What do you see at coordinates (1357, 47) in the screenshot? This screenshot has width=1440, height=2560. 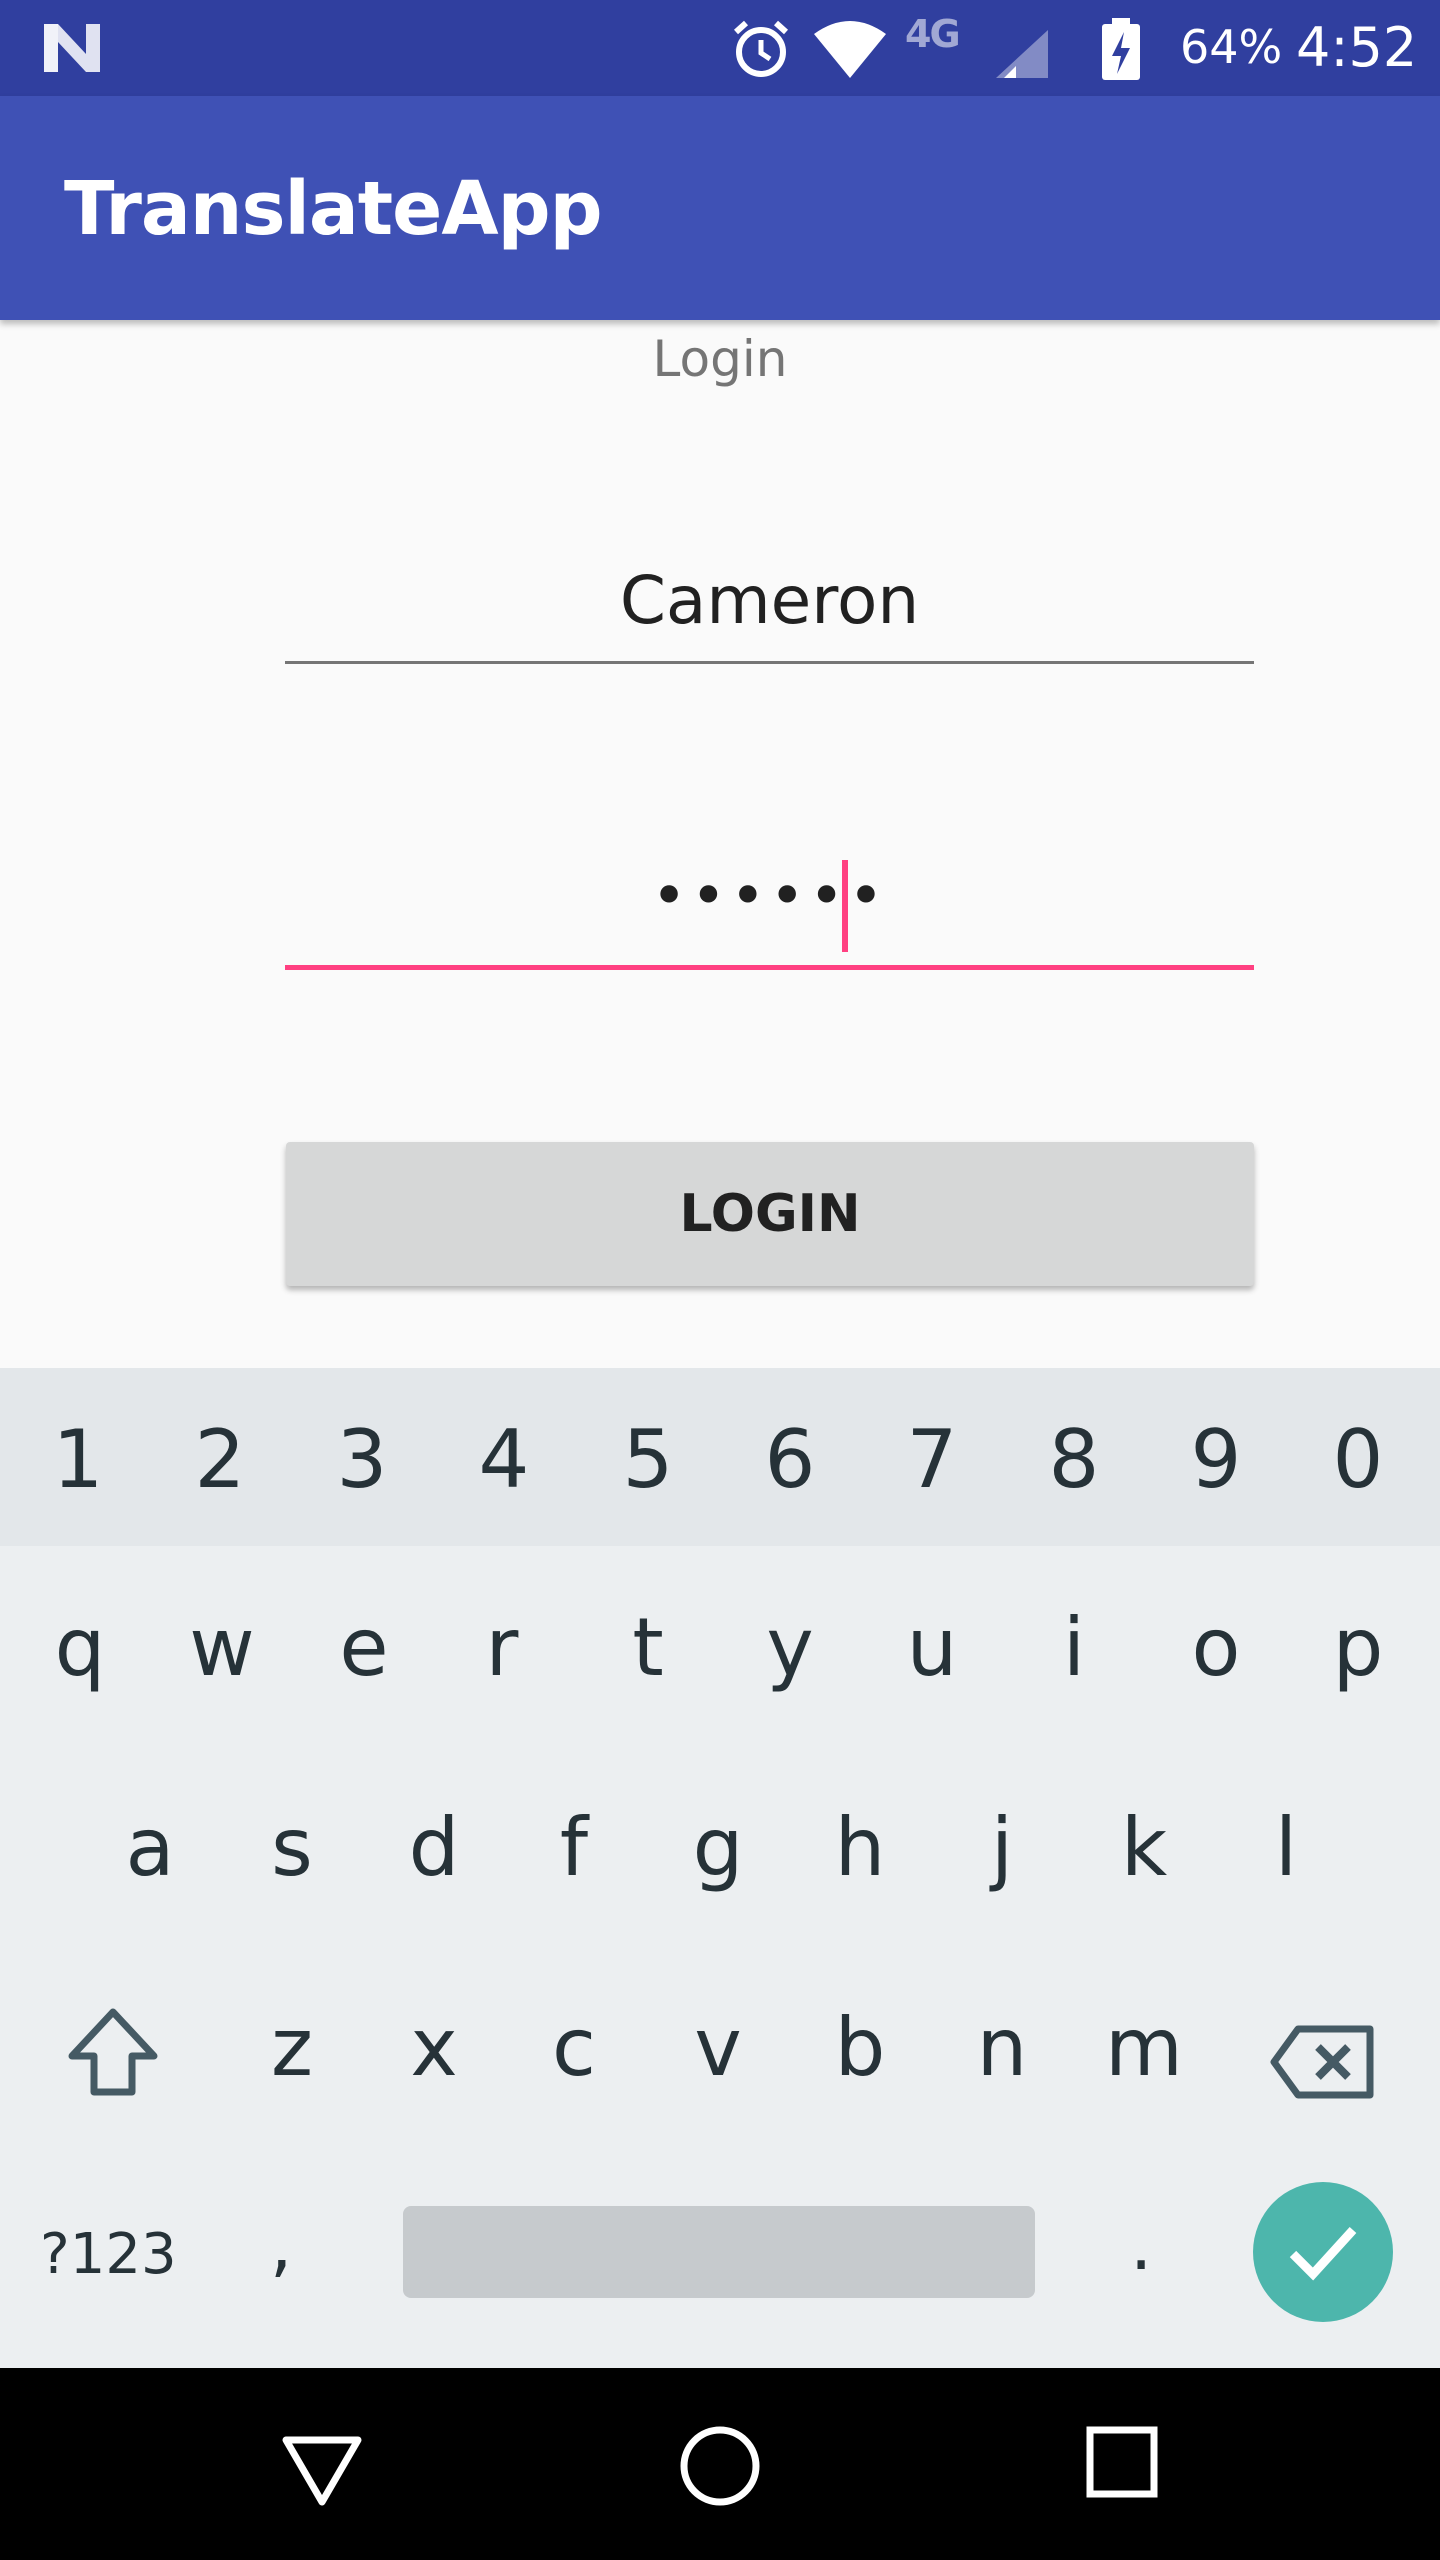 I see `clock: 4:52` at bounding box center [1357, 47].